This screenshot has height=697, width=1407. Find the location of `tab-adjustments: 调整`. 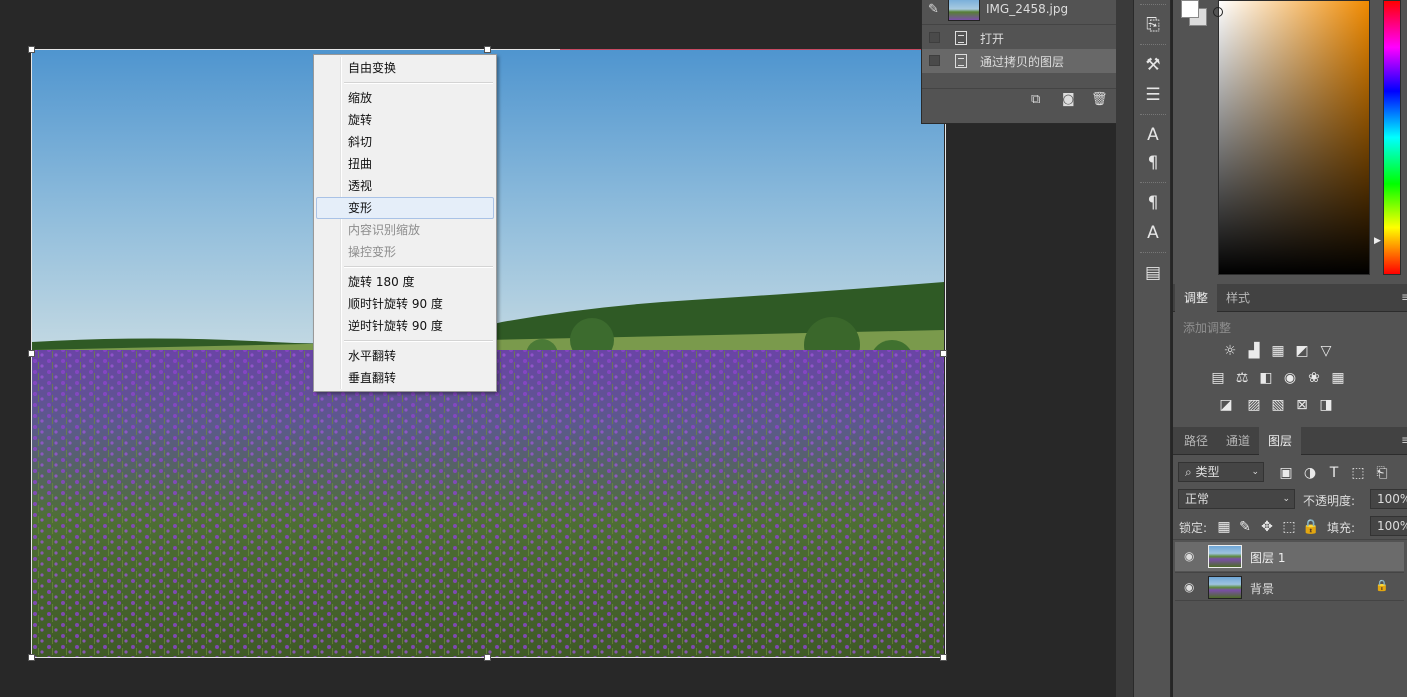

tab-adjustments: 调整 is located at coordinates (1196, 298).